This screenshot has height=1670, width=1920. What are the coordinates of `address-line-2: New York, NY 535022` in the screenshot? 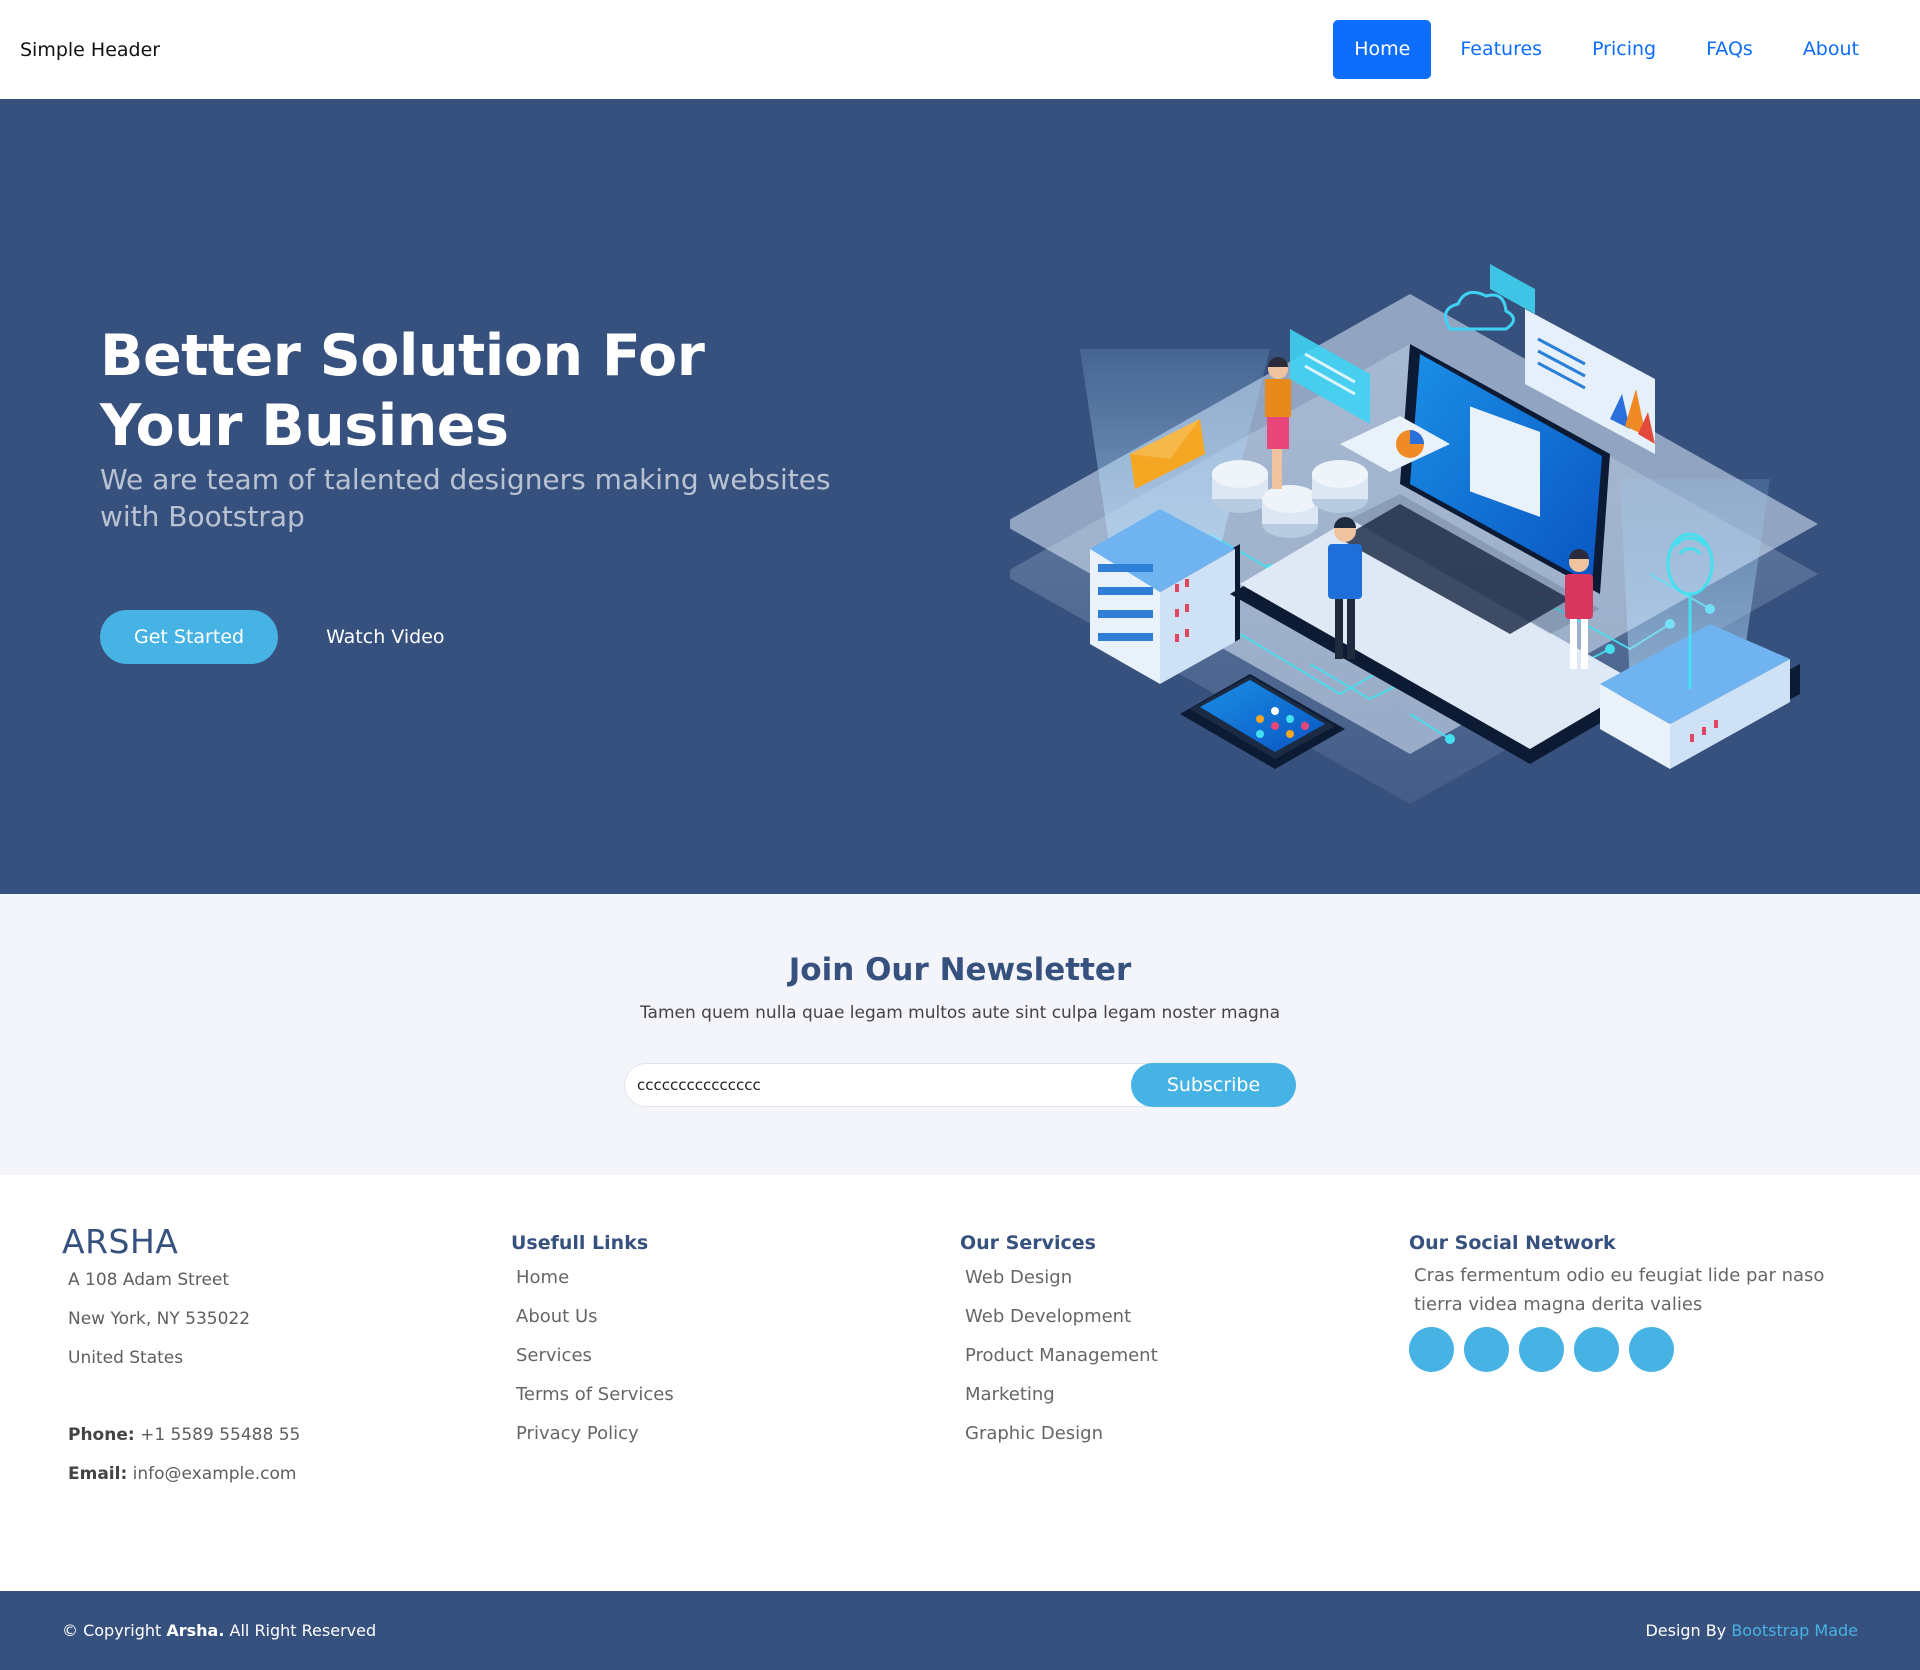 It's located at (159, 1319).